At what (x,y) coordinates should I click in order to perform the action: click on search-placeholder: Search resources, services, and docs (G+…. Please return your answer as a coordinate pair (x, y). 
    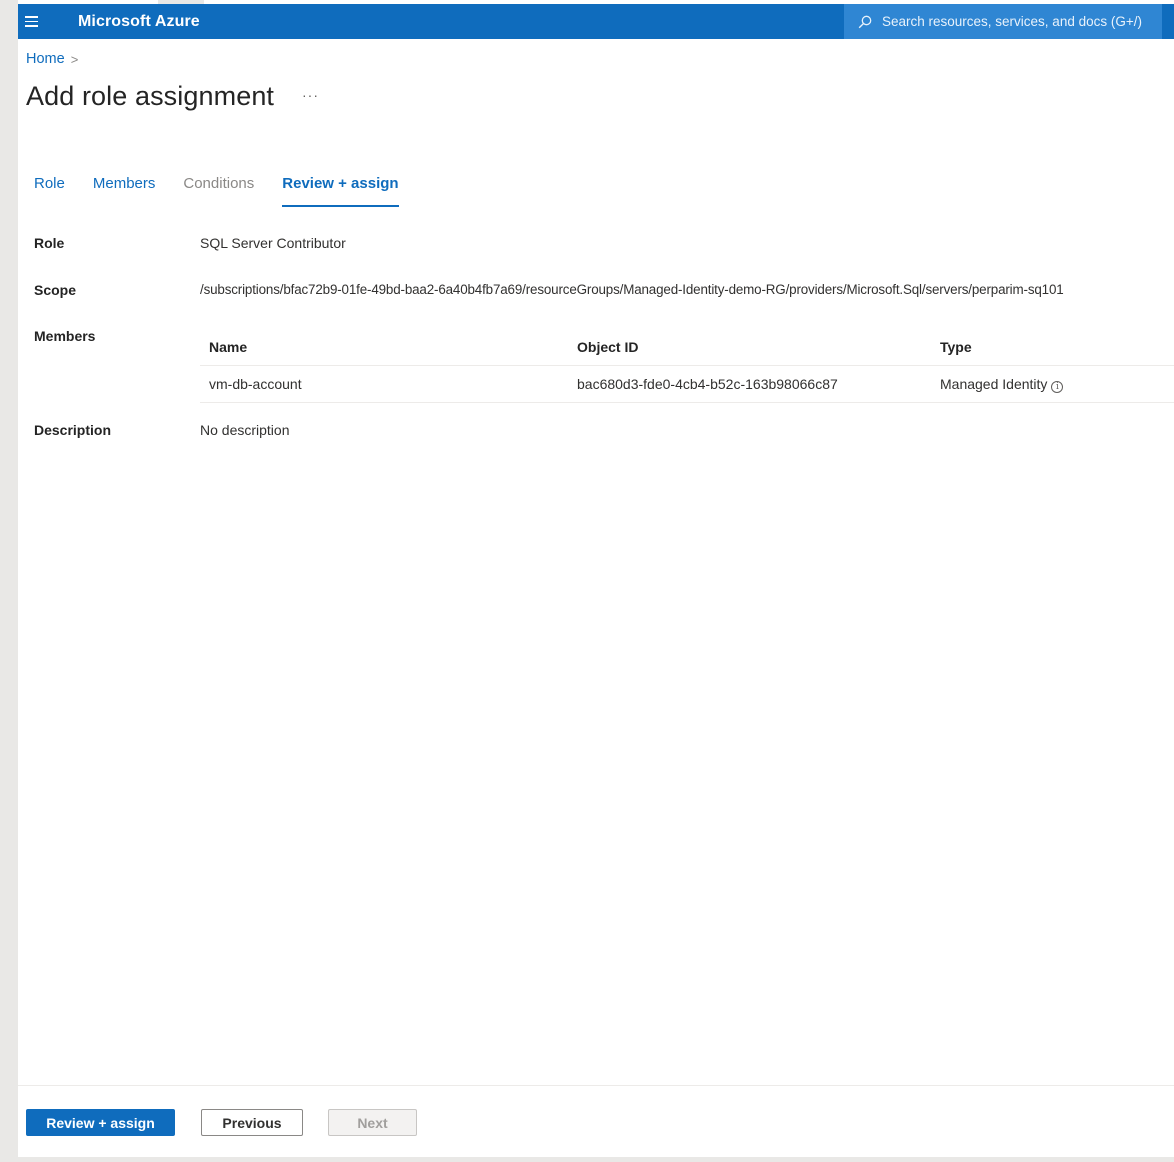
    Looking at the image, I should click on (1012, 21).